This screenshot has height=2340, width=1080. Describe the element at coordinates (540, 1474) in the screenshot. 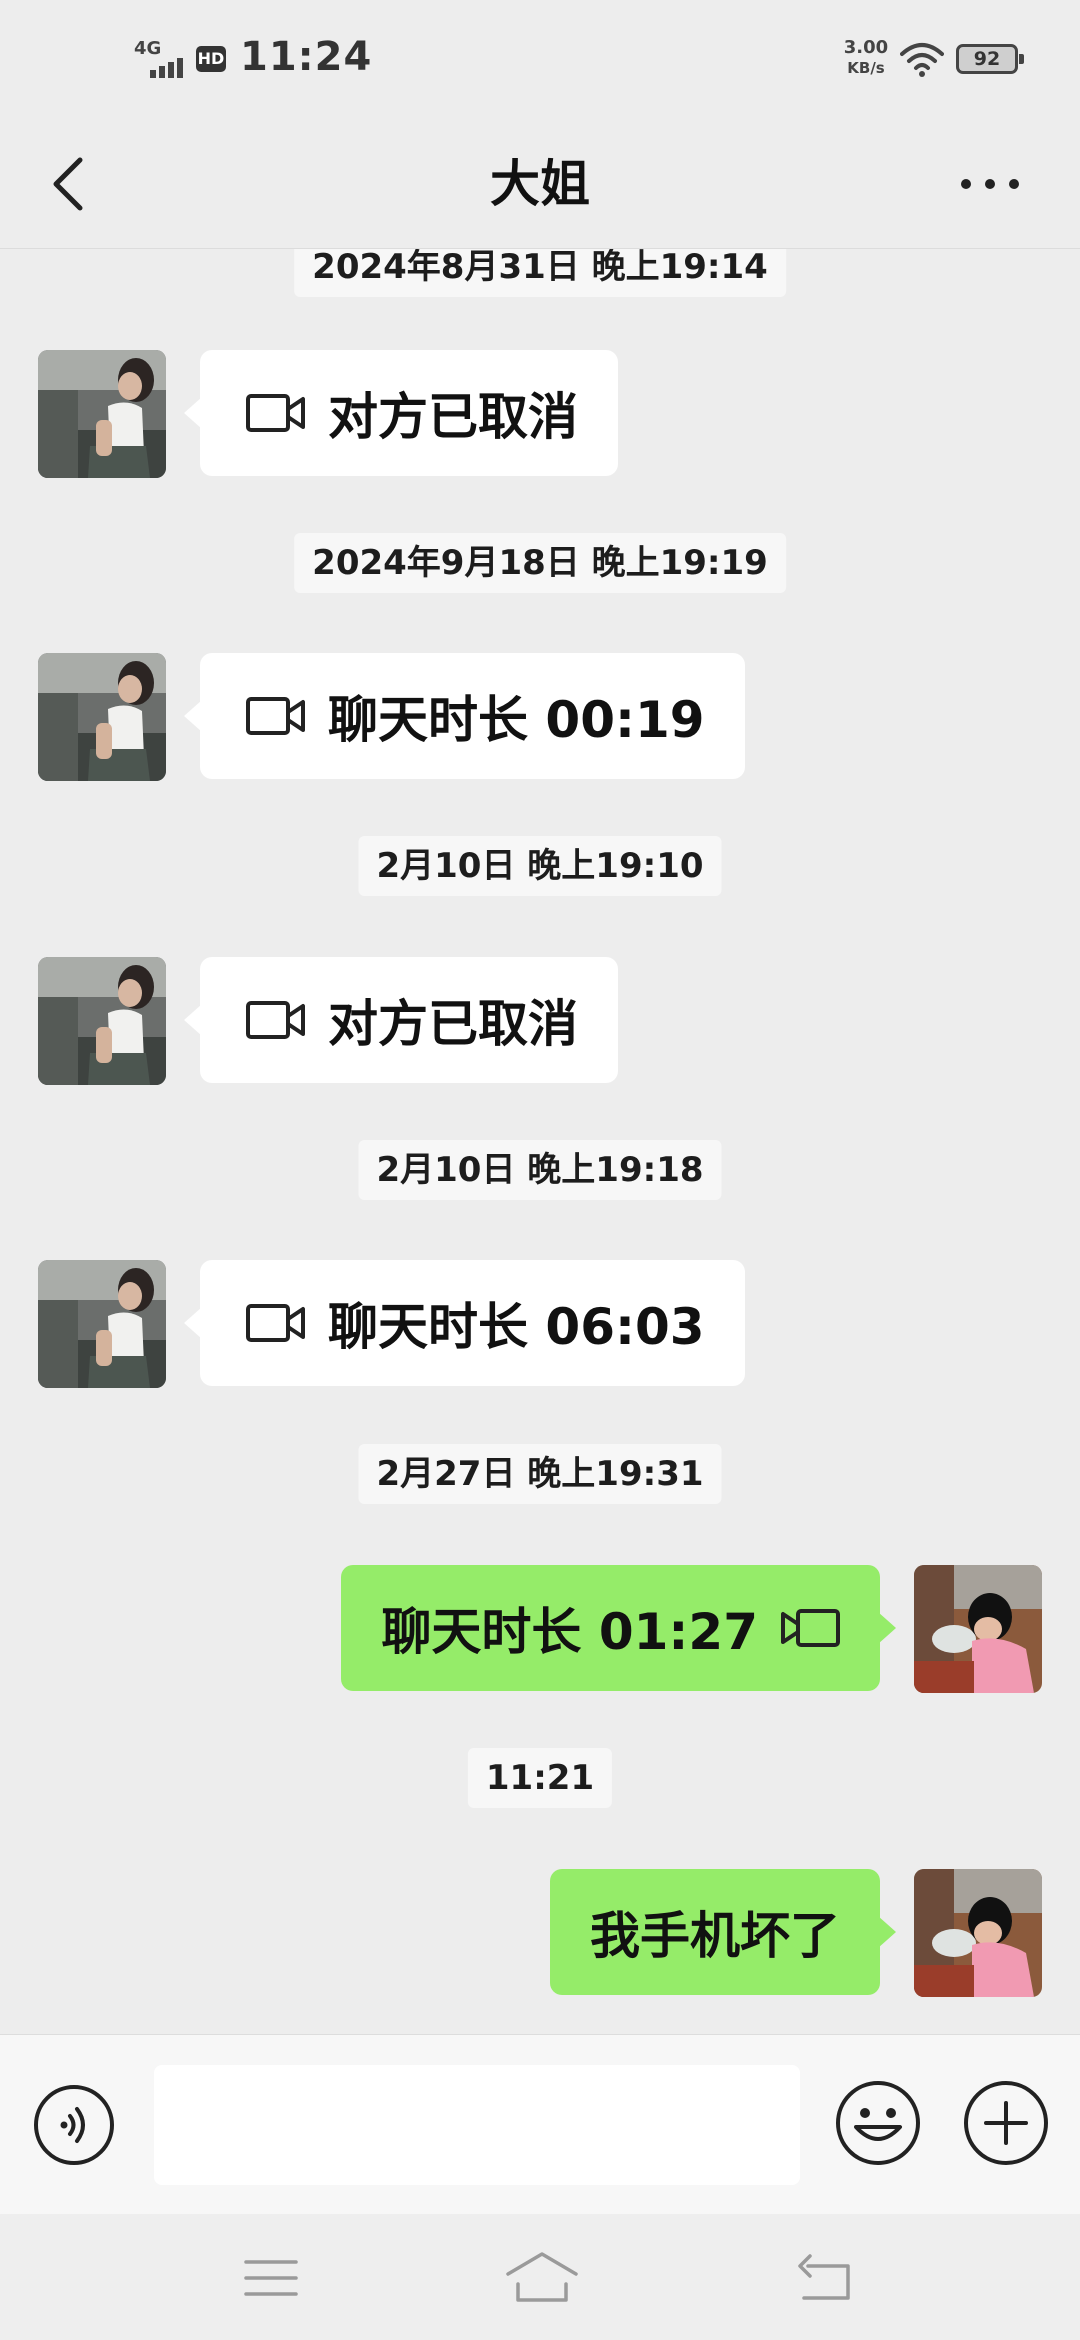

I see `message-timestamp: 2月27日 晚上19:31` at that location.